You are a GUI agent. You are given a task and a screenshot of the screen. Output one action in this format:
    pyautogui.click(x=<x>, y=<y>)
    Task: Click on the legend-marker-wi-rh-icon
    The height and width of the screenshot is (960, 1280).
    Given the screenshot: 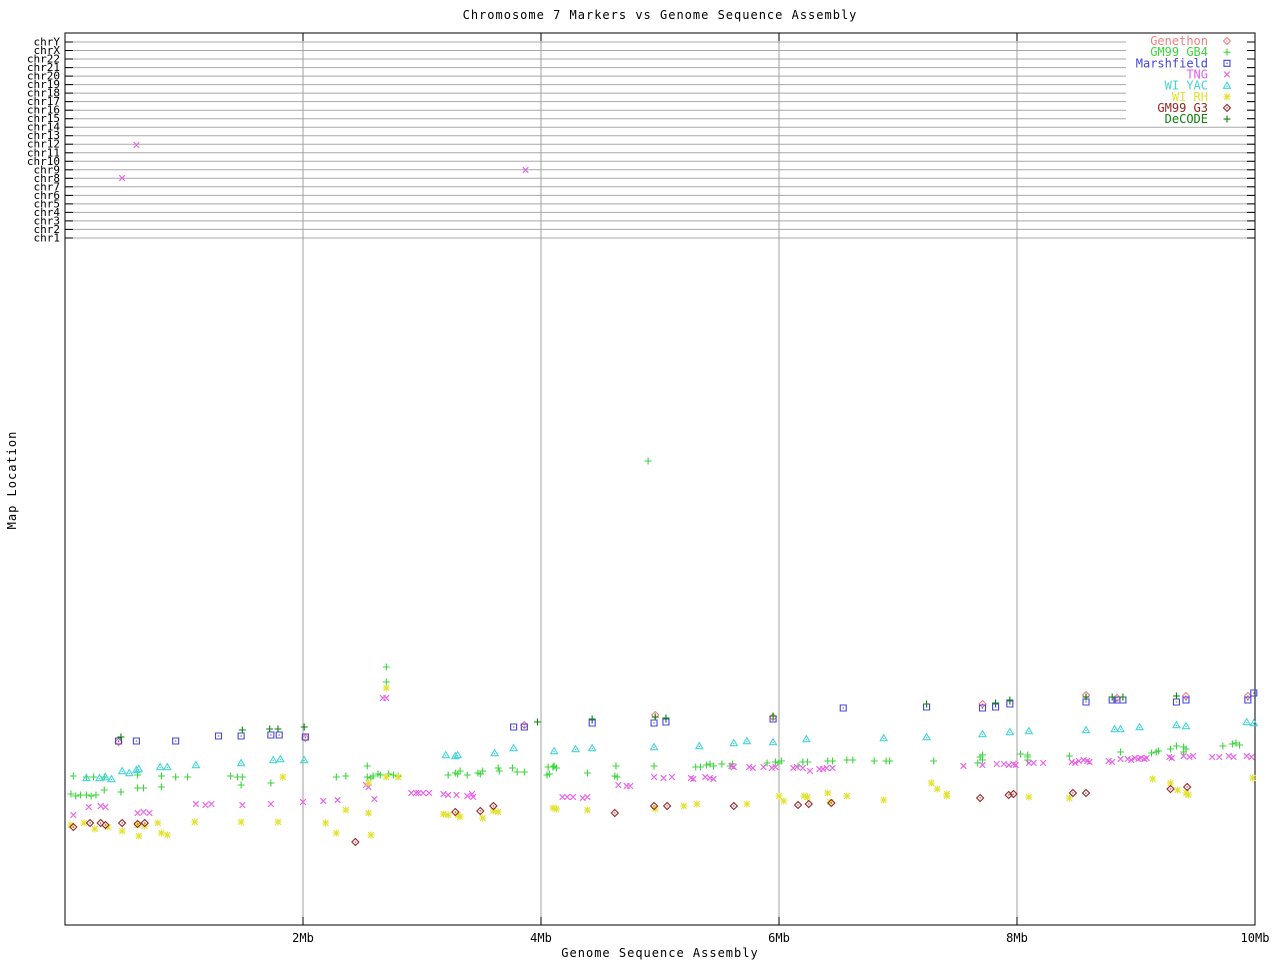 What is the action you would take?
    pyautogui.click(x=1227, y=97)
    